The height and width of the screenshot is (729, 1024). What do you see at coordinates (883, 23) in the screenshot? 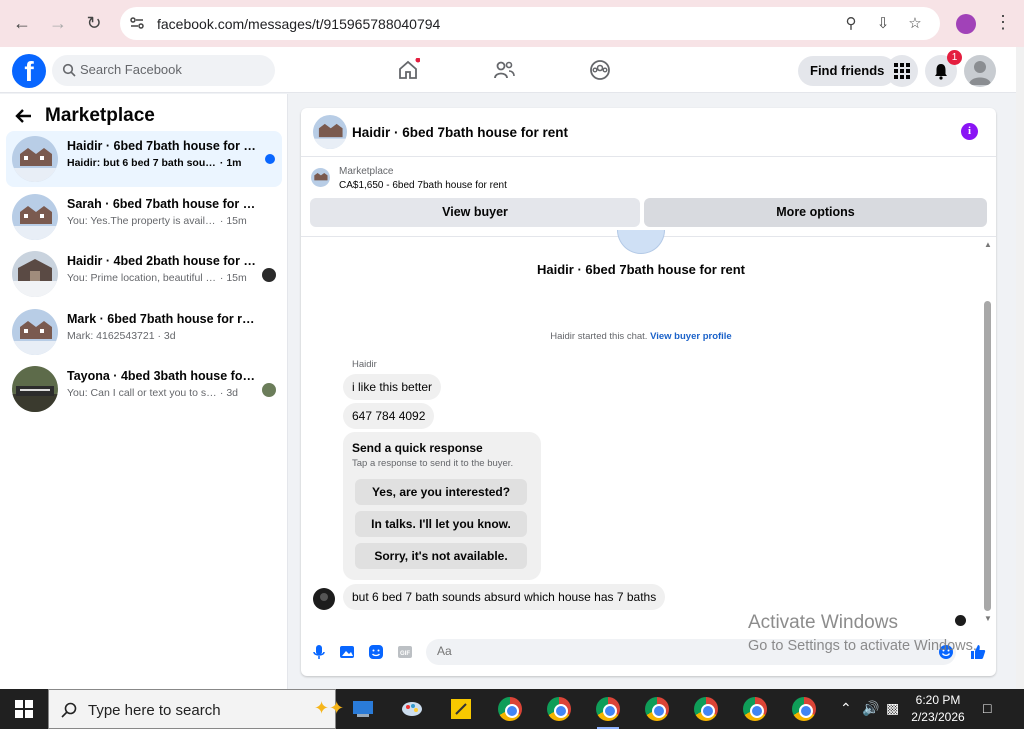
I see `install-app-icon: ⇩` at bounding box center [883, 23].